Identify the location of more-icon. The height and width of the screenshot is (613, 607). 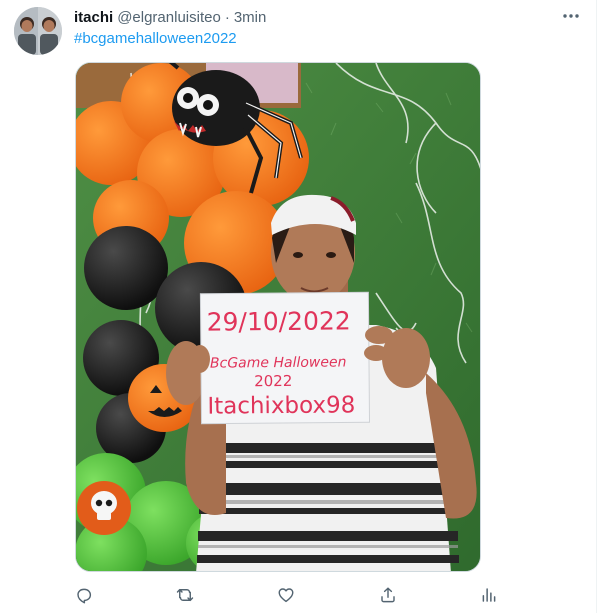
(571, 16).